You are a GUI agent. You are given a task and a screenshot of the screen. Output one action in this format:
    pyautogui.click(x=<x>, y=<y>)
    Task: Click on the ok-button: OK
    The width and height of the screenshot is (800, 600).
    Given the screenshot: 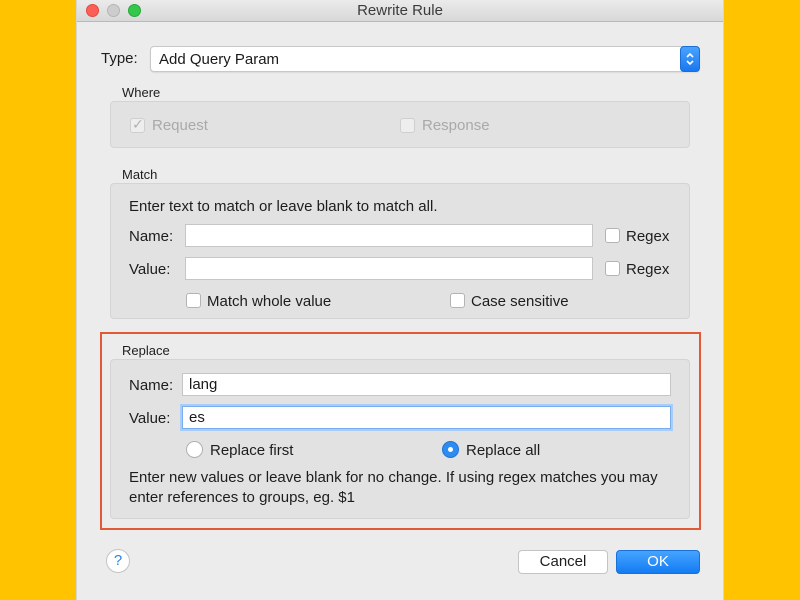 What is the action you would take?
    pyautogui.click(x=658, y=562)
    